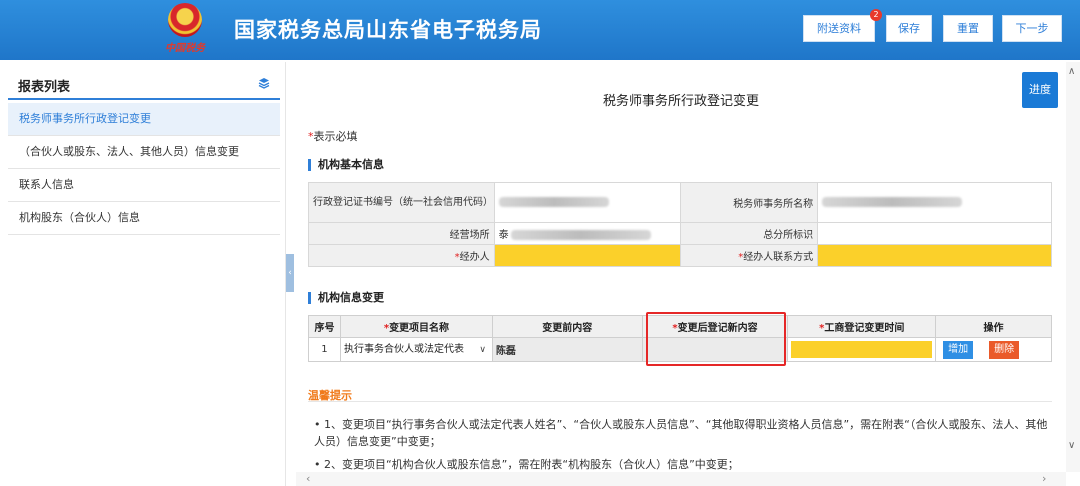  What do you see at coordinates (934, 233) in the screenshot?
I see `branch-flag-value` at bounding box center [934, 233].